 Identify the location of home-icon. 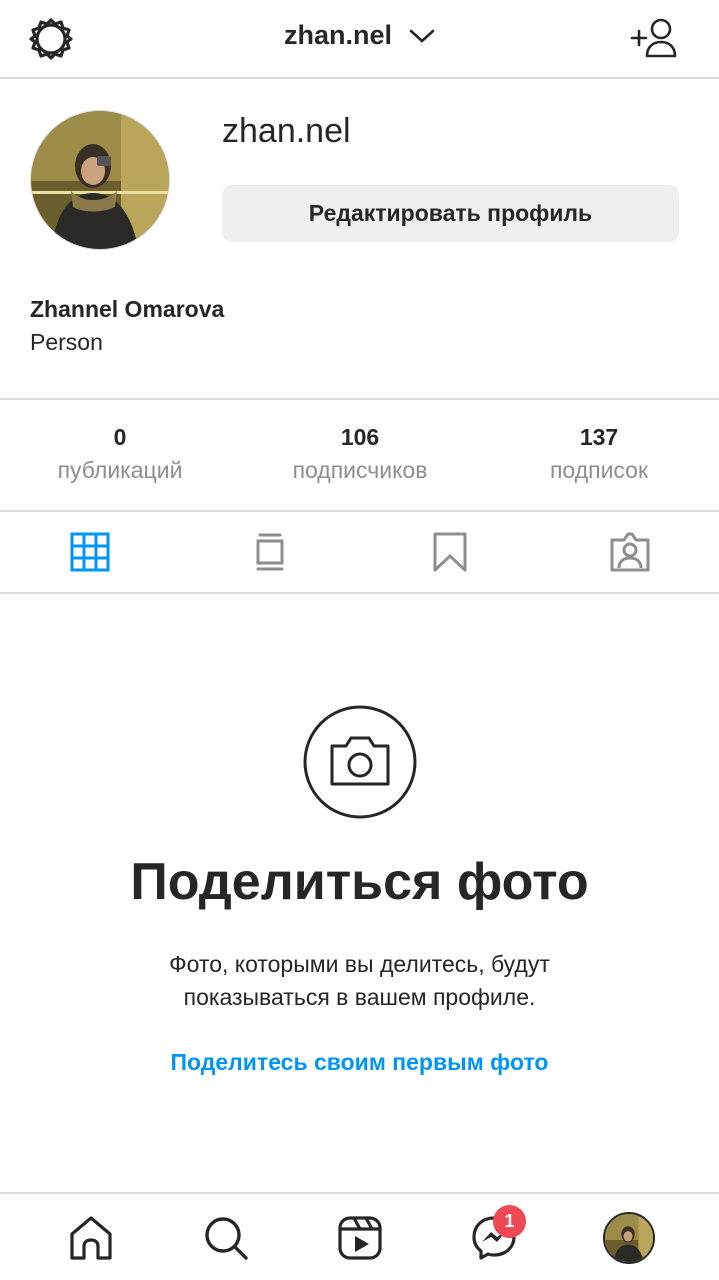
(91, 1238).